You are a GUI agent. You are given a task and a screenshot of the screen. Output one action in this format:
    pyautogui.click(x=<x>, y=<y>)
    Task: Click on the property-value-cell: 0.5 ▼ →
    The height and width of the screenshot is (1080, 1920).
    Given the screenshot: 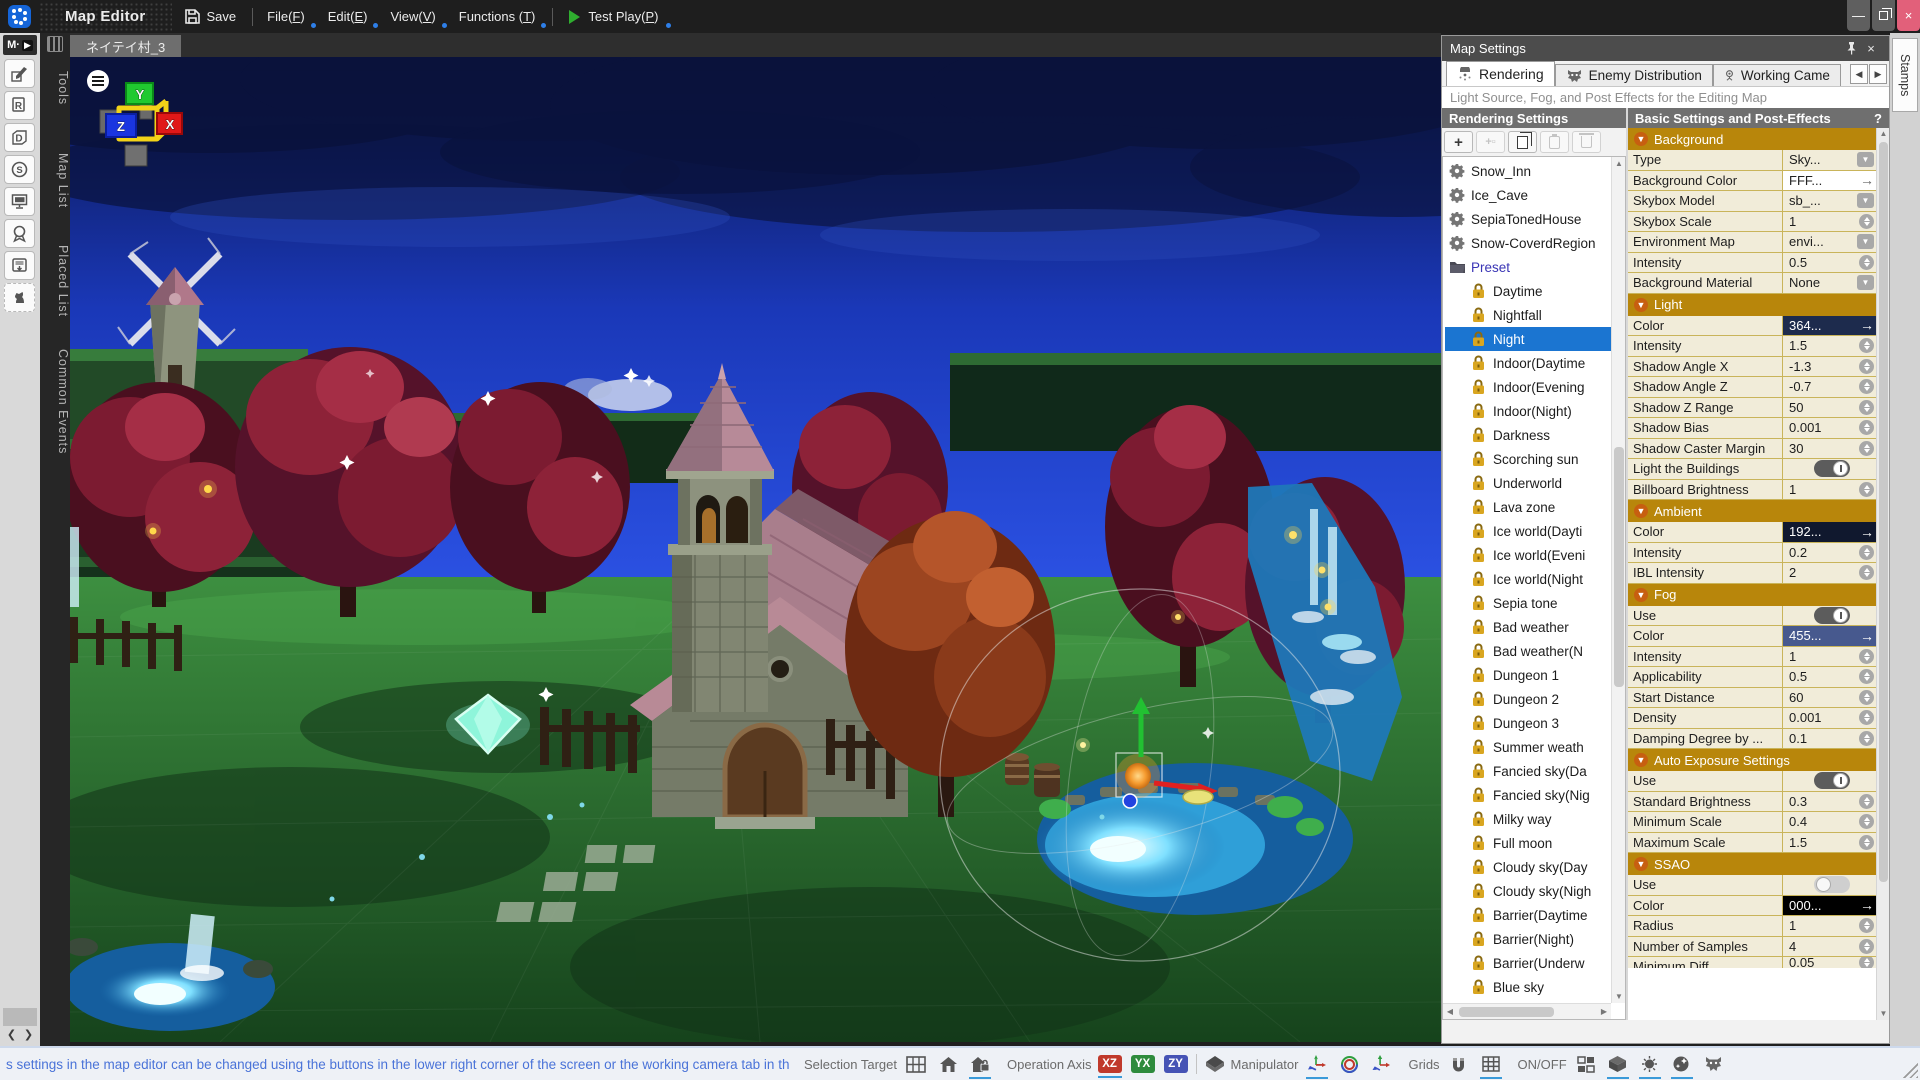 What is the action you would take?
    pyautogui.click(x=1829, y=263)
    